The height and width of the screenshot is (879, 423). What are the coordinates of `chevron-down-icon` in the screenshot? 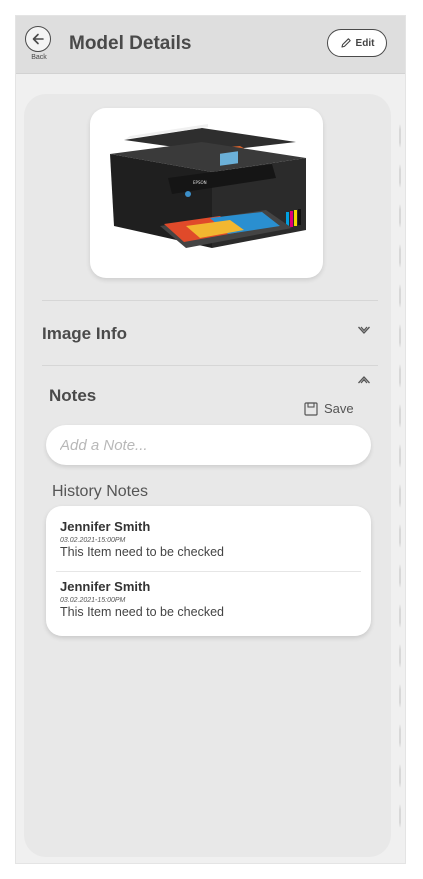 It's located at (364, 330).